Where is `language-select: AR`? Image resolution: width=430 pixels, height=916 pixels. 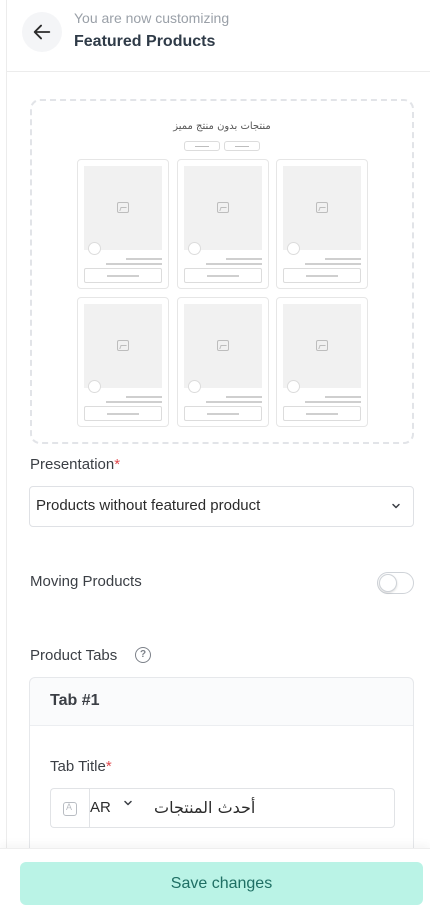
language-select: AR is located at coordinates (100, 807).